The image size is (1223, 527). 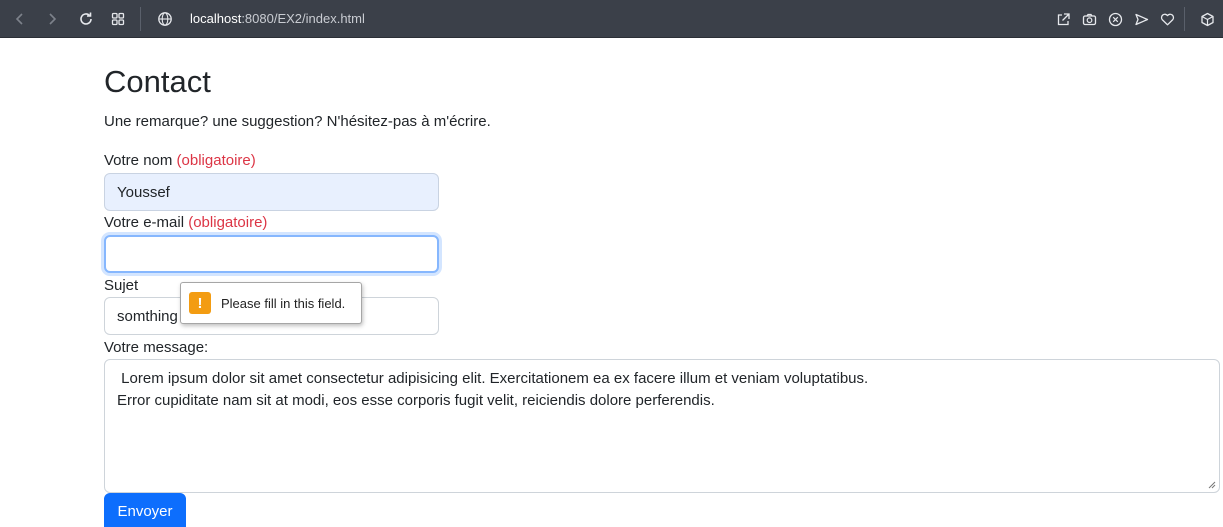 What do you see at coordinates (165, 19) in the screenshot?
I see `globe-icon` at bounding box center [165, 19].